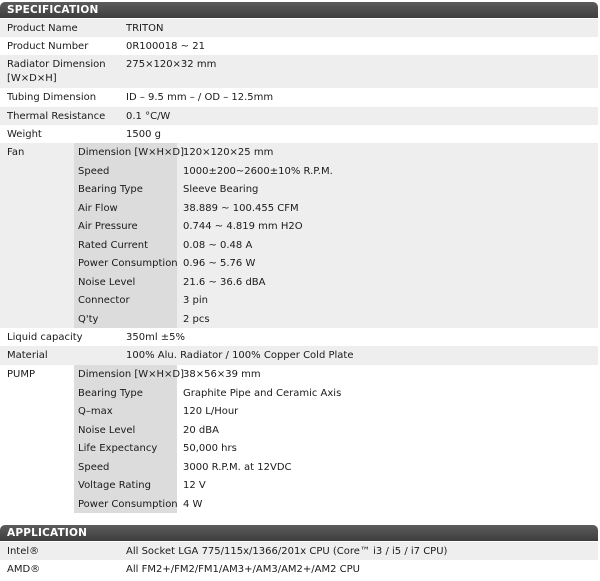 The height and width of the screenshot is (581, 600). I want to click on fan-sublabel: Connector, so click(104, 300).